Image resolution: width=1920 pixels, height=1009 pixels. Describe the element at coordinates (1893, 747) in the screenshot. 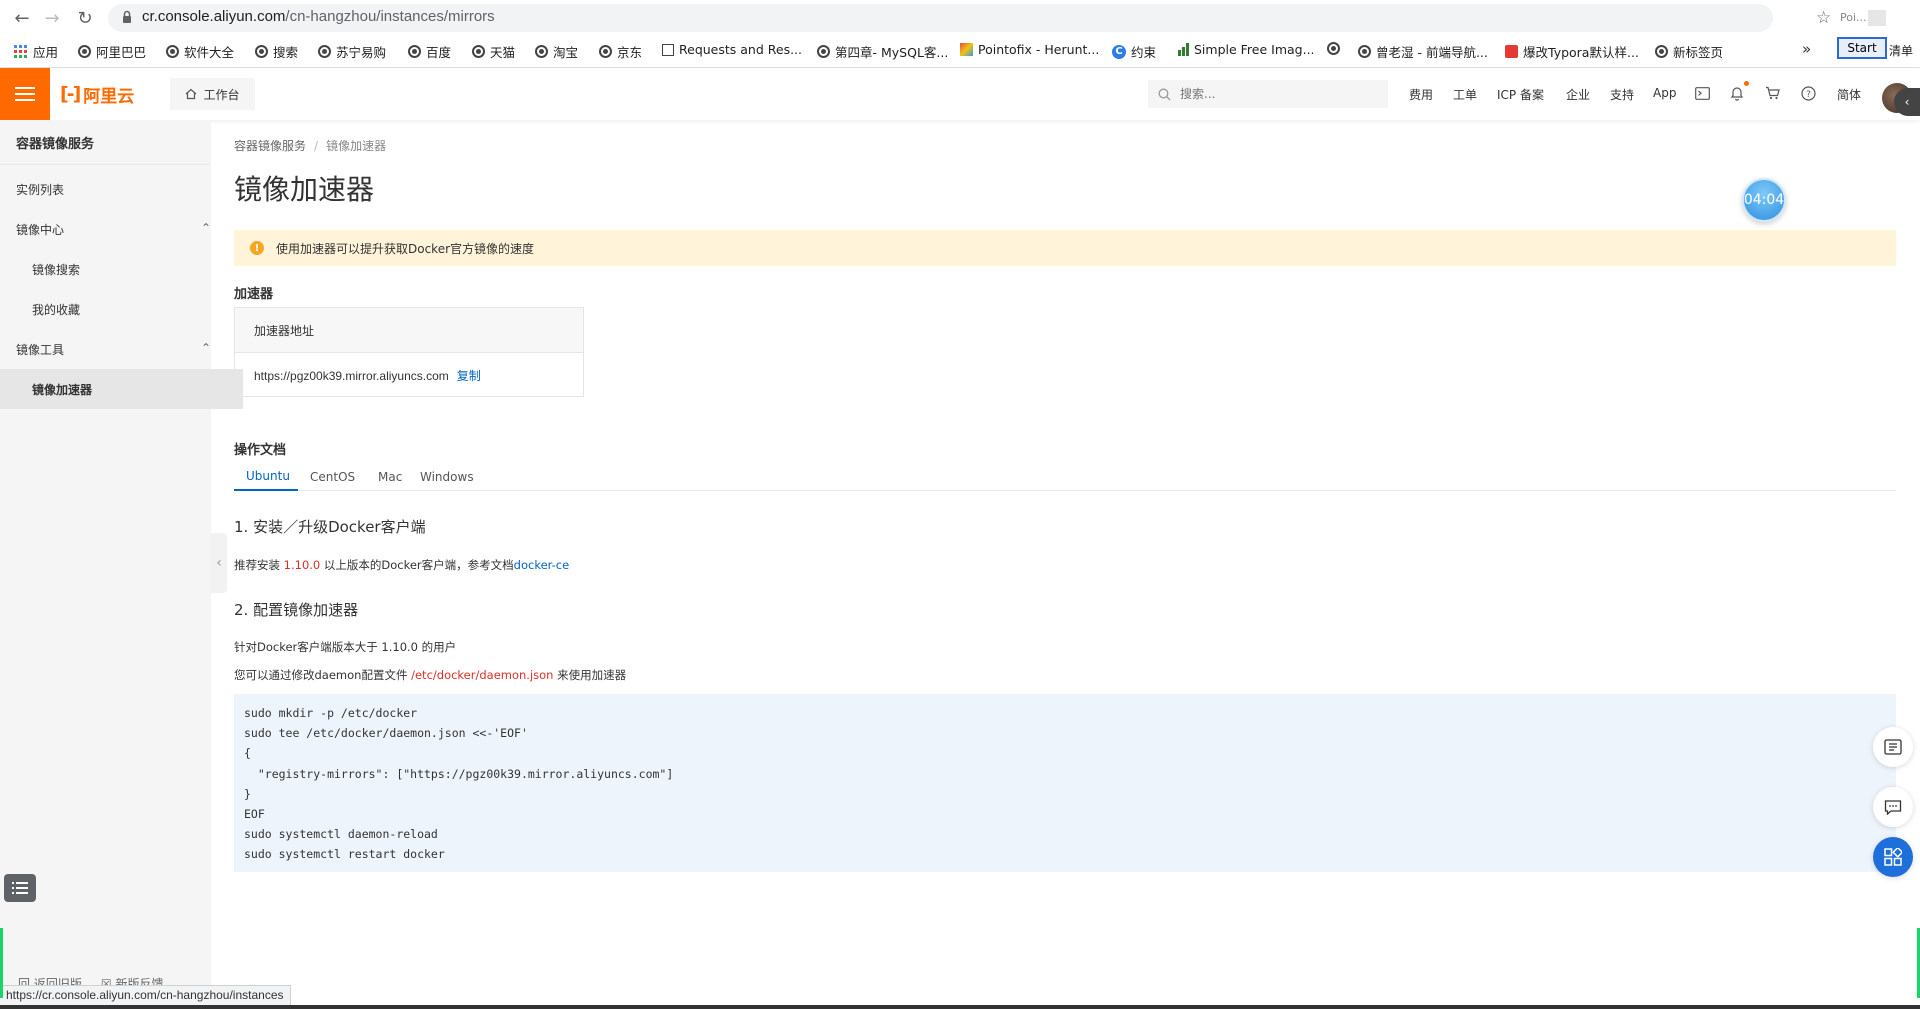

I see `float-document-icon` at that location.